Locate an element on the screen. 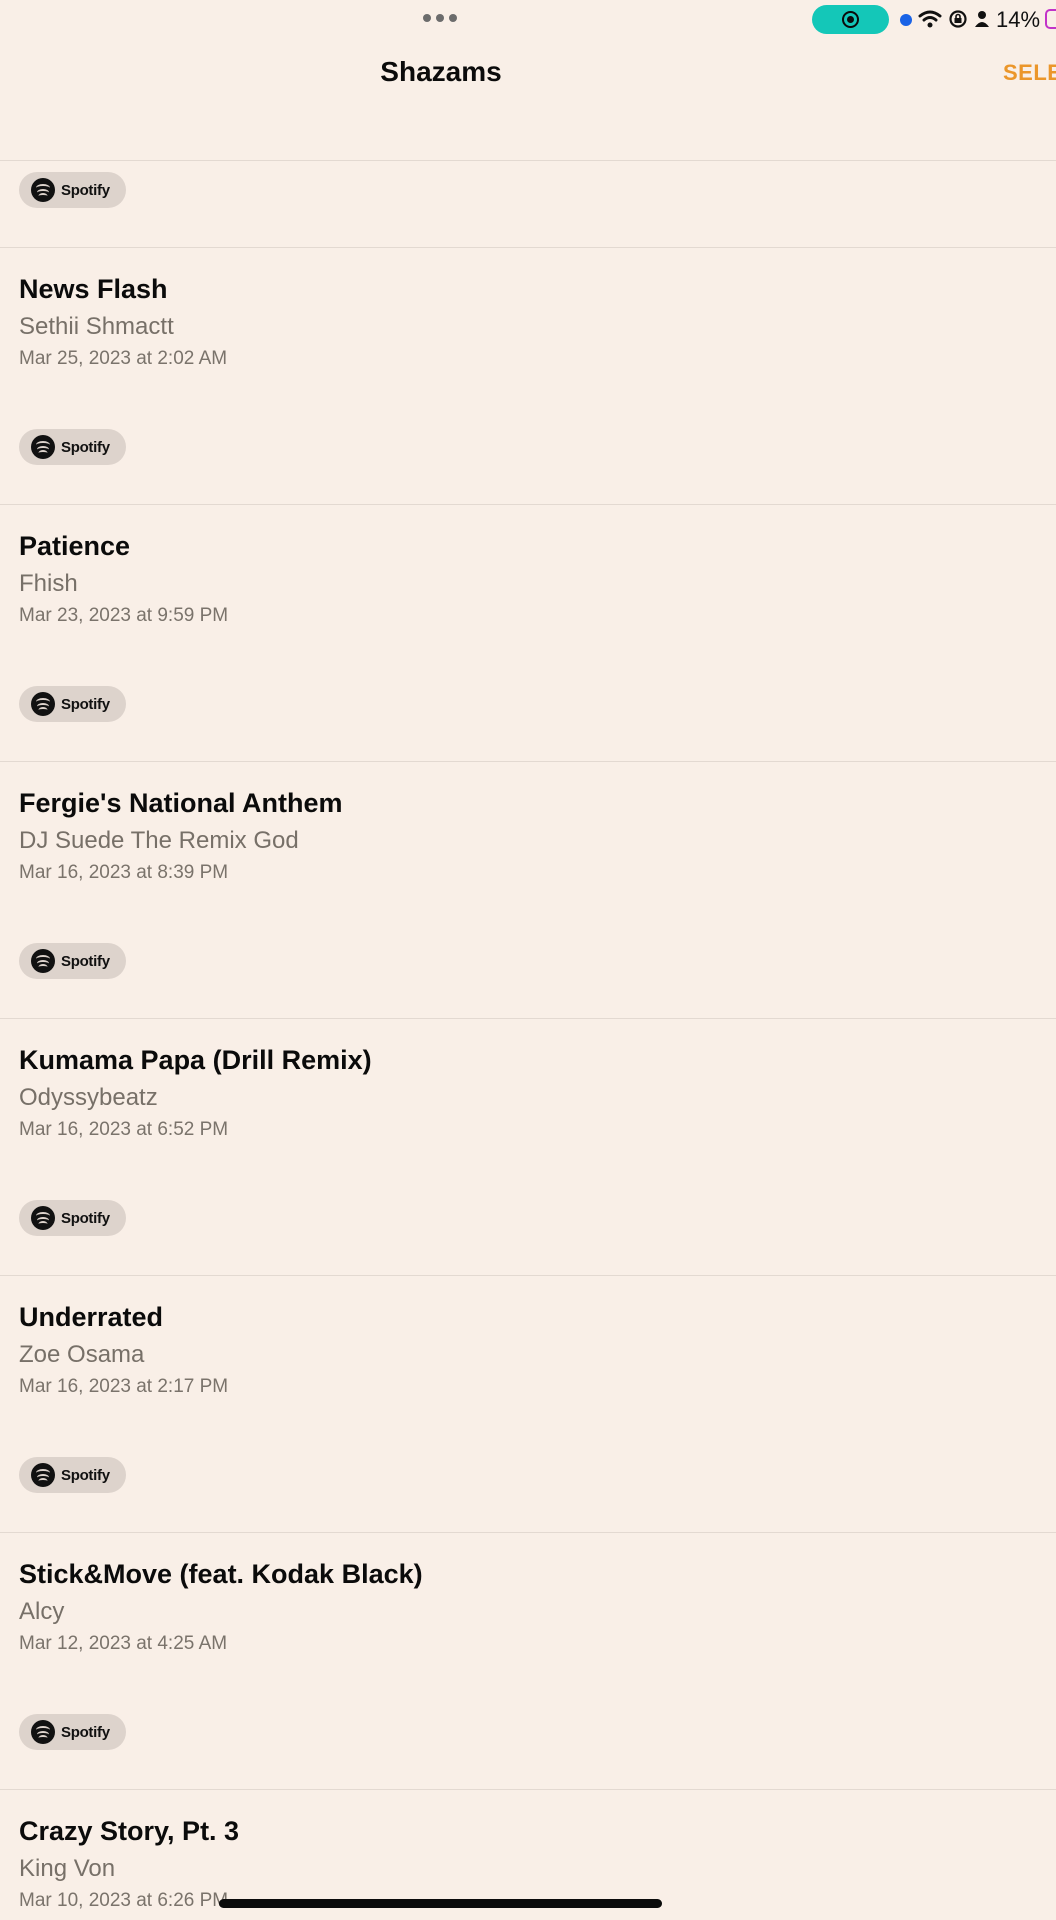  track-title: Crazy Story, Pt. 3 is located at coordinates (129, 1831).